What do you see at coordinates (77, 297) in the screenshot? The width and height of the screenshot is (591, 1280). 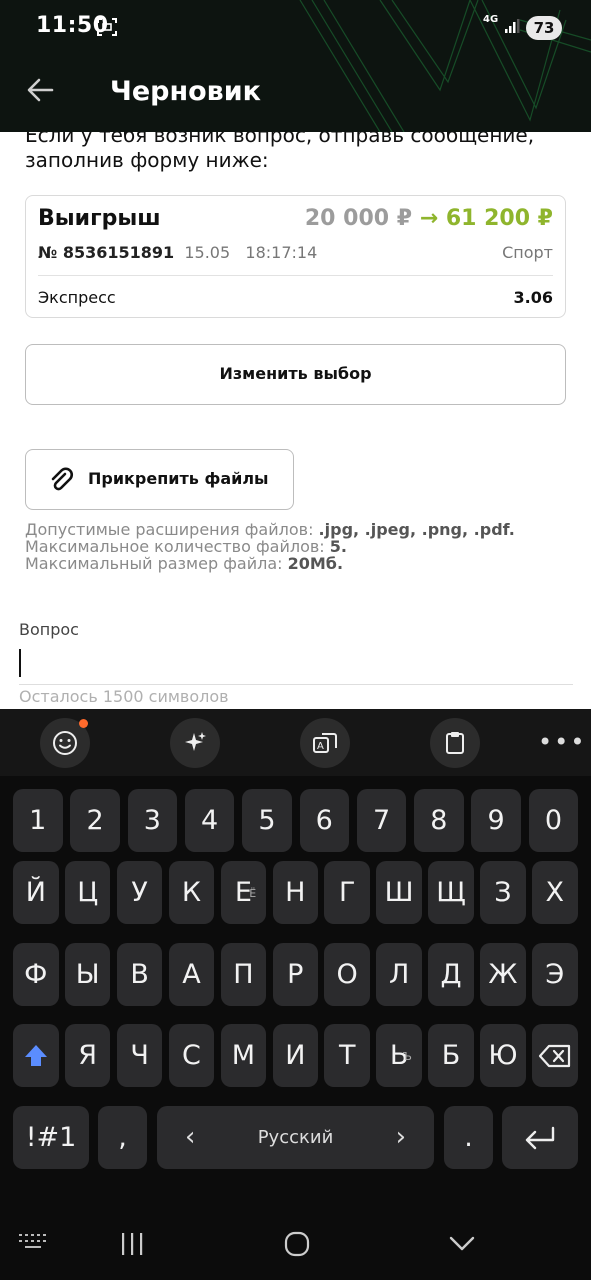 I see `bet-type: Экспресс` at bounding box center [77, 297].